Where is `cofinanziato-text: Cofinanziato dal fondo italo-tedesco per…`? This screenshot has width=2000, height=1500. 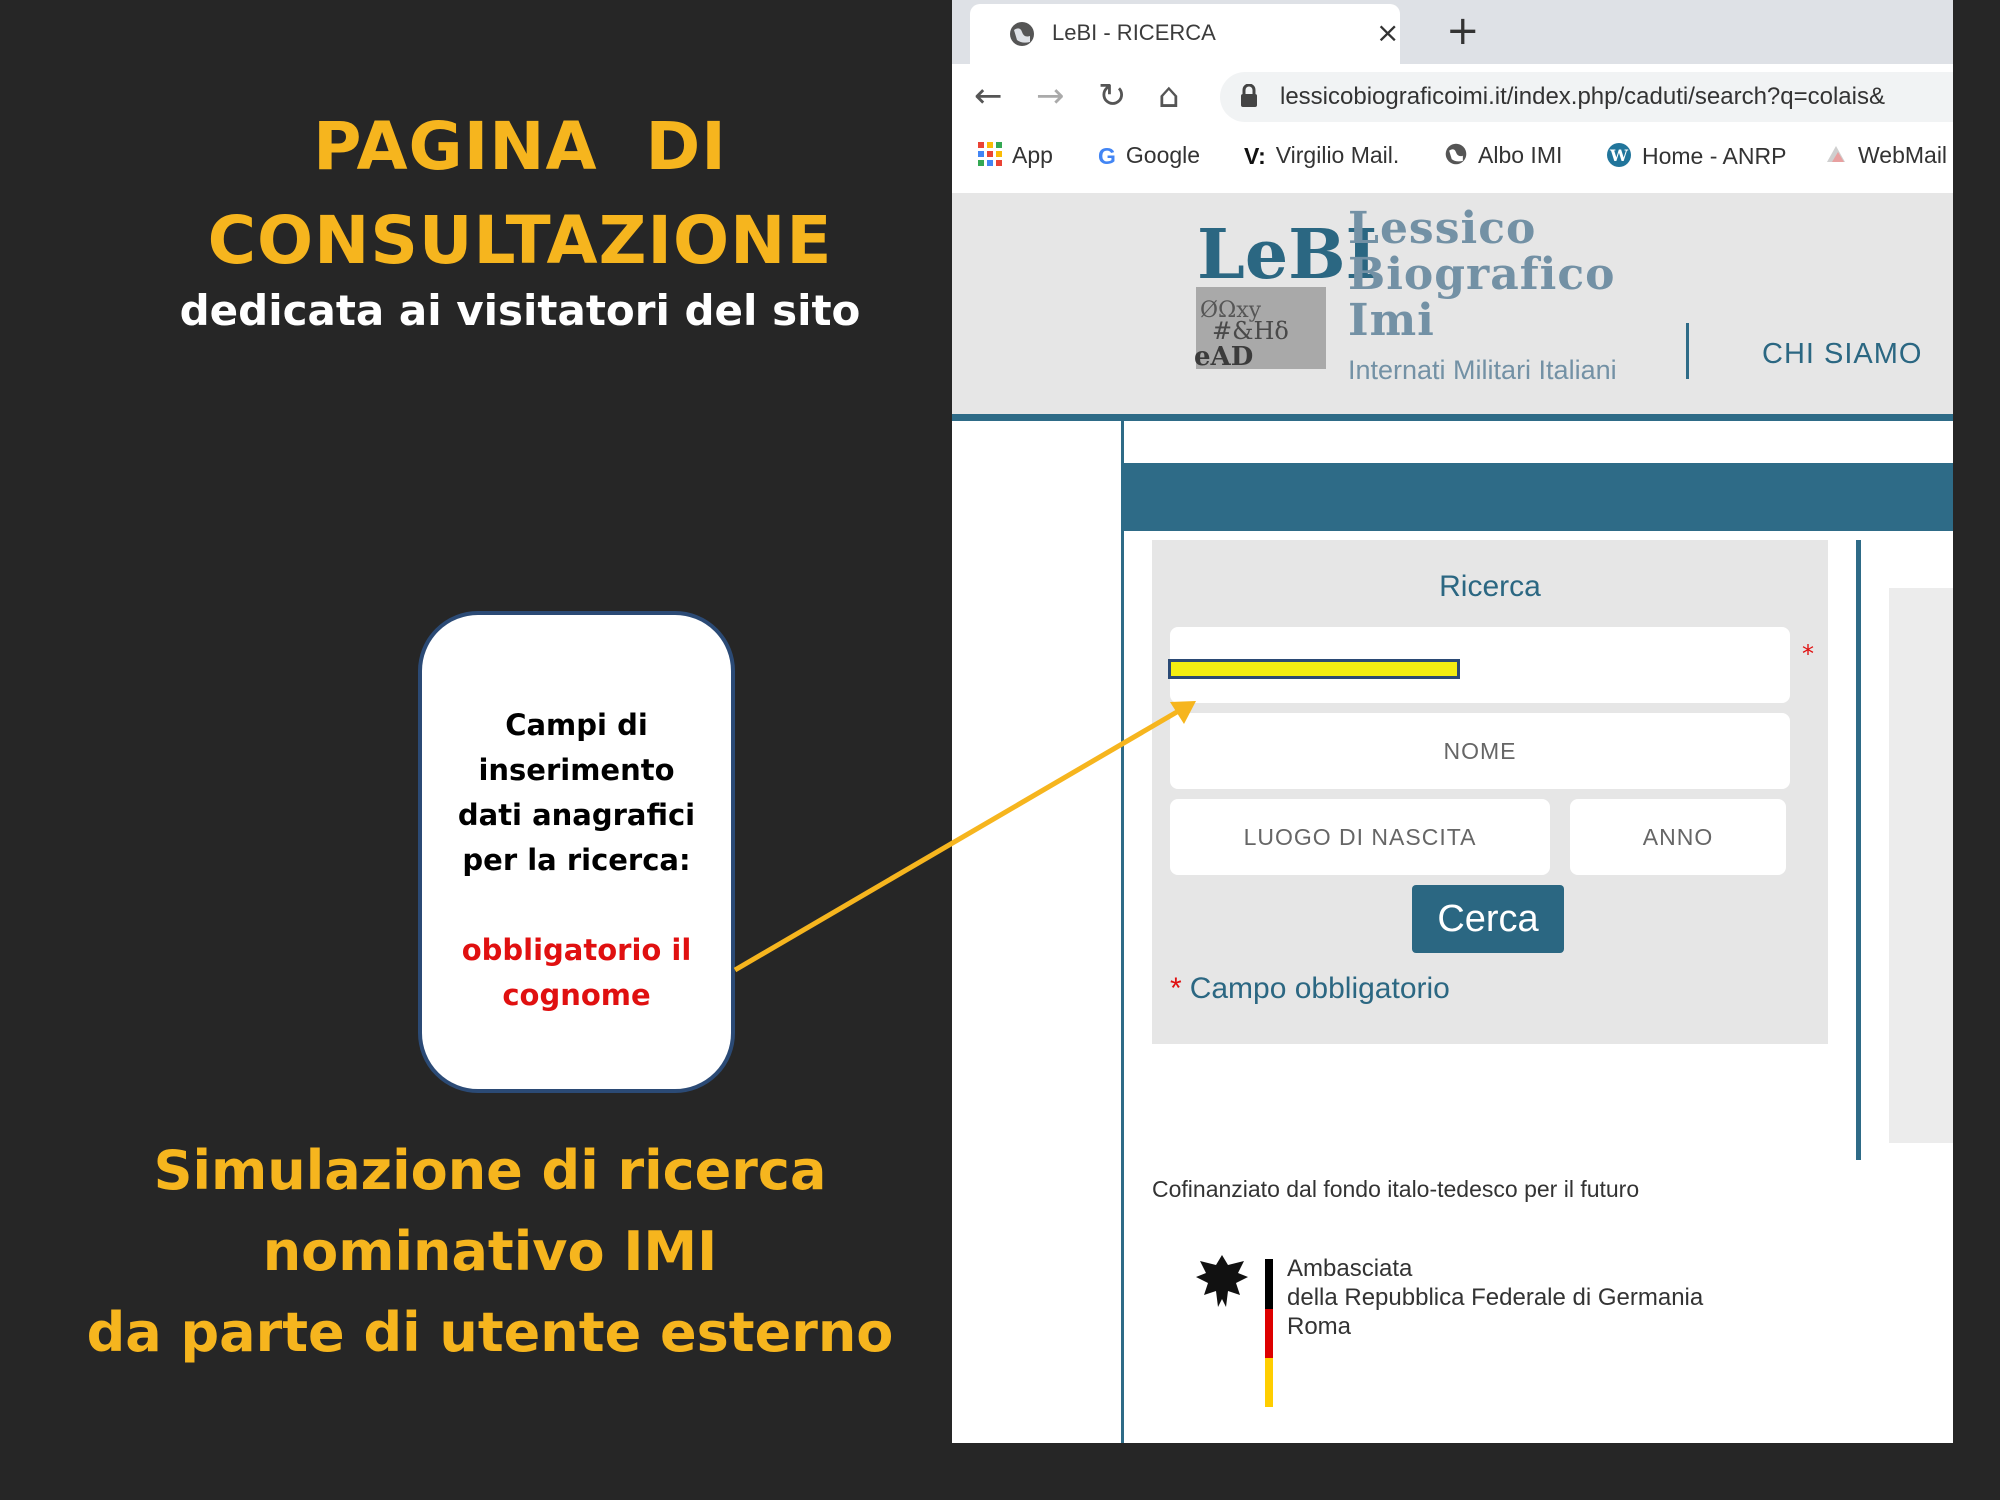
cofinanziato-text: Cofinanziato dal fondo italo-tedesco per… is located at coordinates (1396, 1189).